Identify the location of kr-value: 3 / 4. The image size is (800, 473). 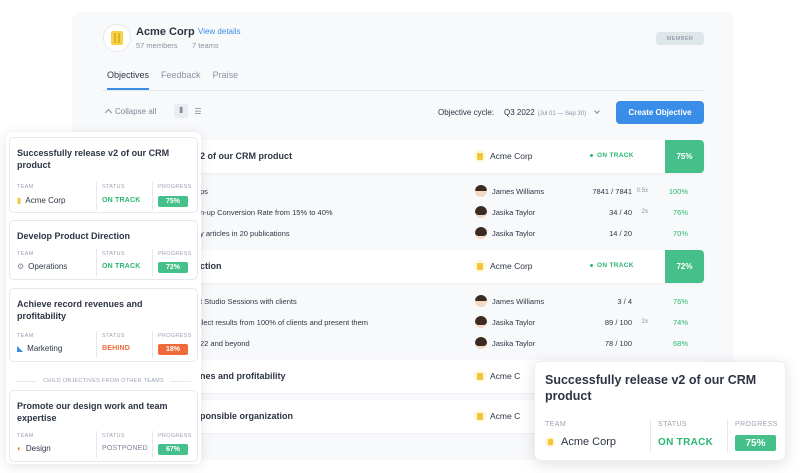
(624, 301).